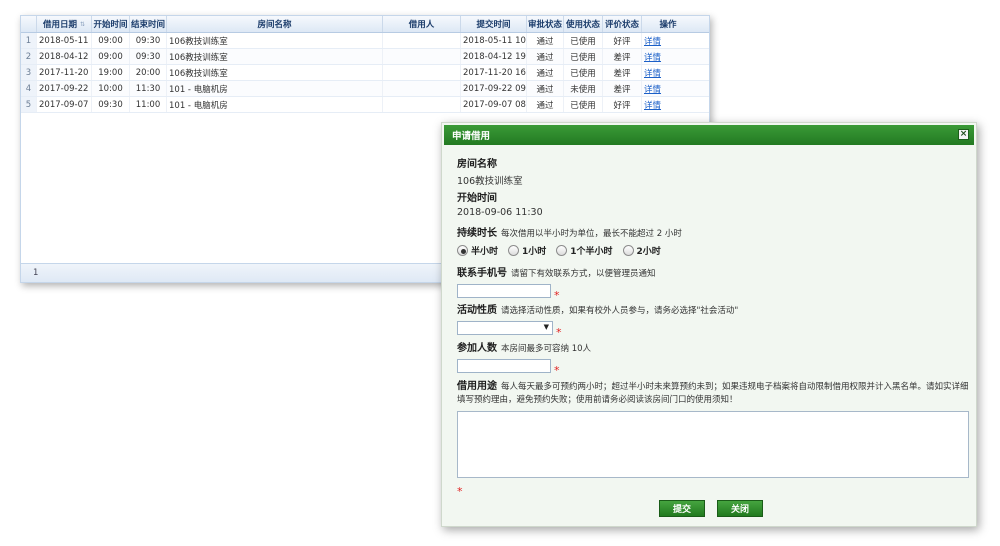  What do you see at coordinates (29, 72) in the screenshot?
I see `row-number: 3` at bounding box center [29, 72].